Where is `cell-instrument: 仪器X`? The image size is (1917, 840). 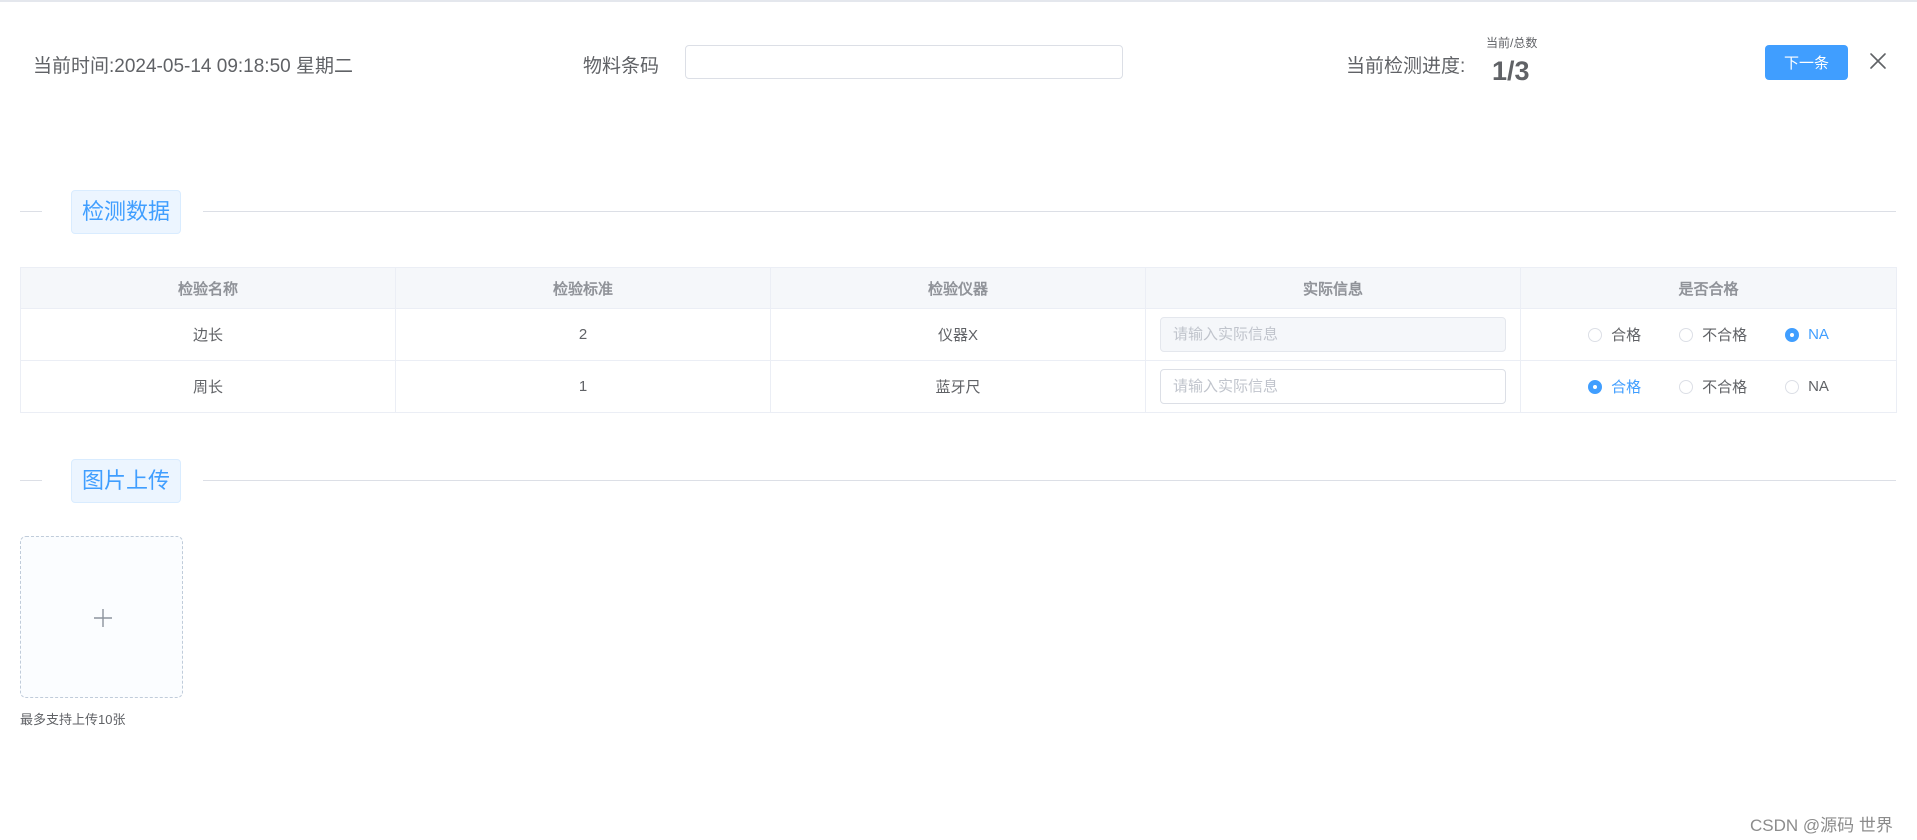
cell-instrument: 仪器X is located at coordinates (958, 334).